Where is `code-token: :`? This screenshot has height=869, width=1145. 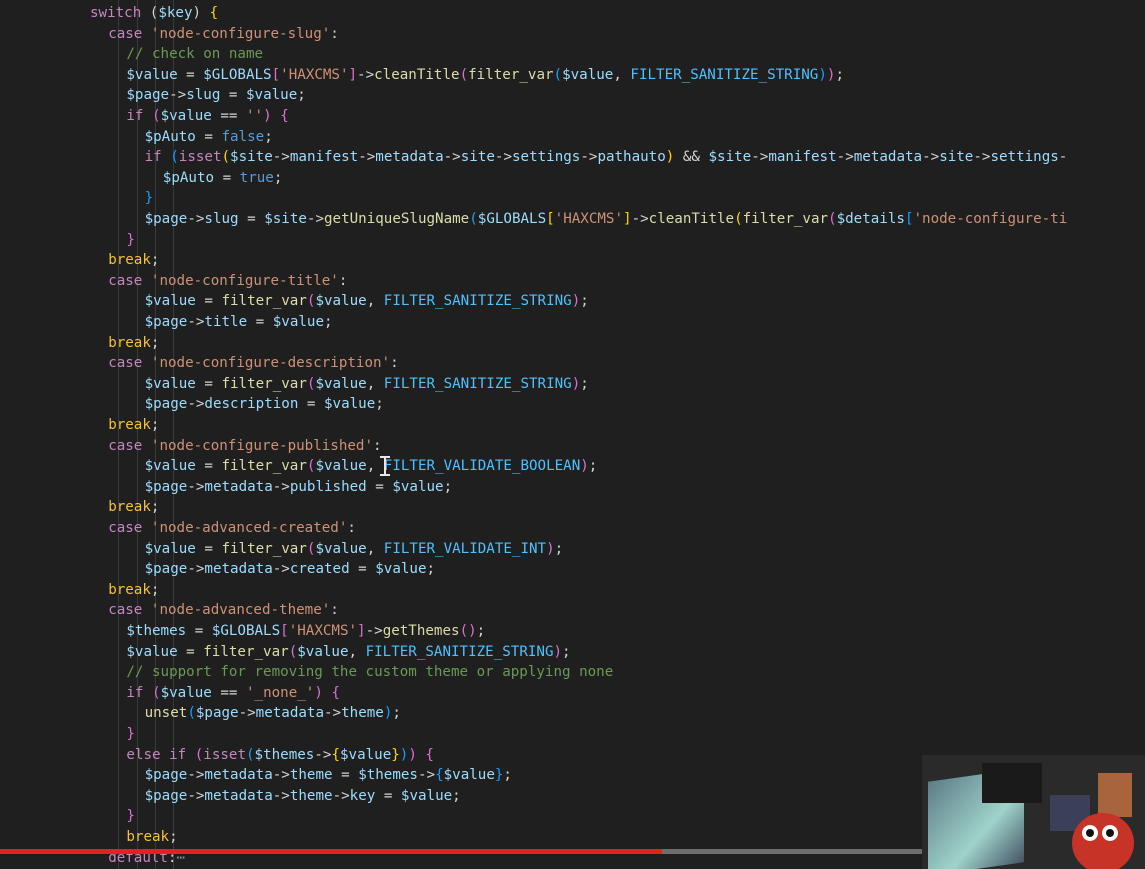 code-token: : is located at coordinates (334, 33).